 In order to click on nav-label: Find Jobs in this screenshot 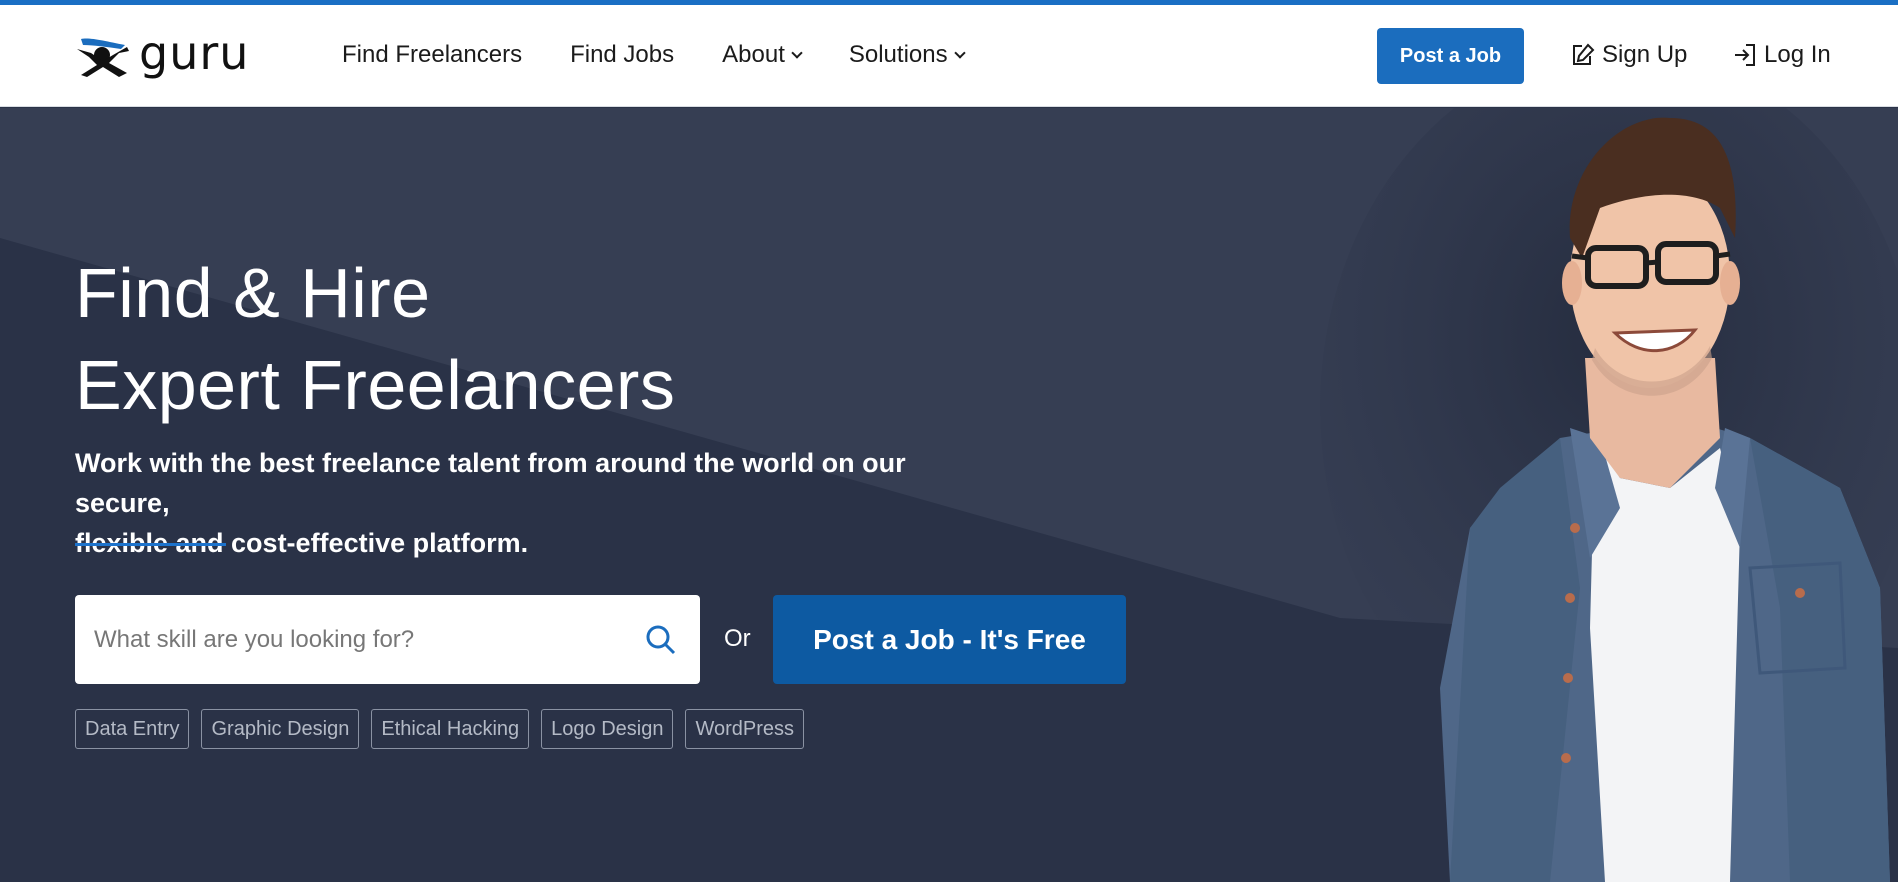, I will do `click(622, 54)`.